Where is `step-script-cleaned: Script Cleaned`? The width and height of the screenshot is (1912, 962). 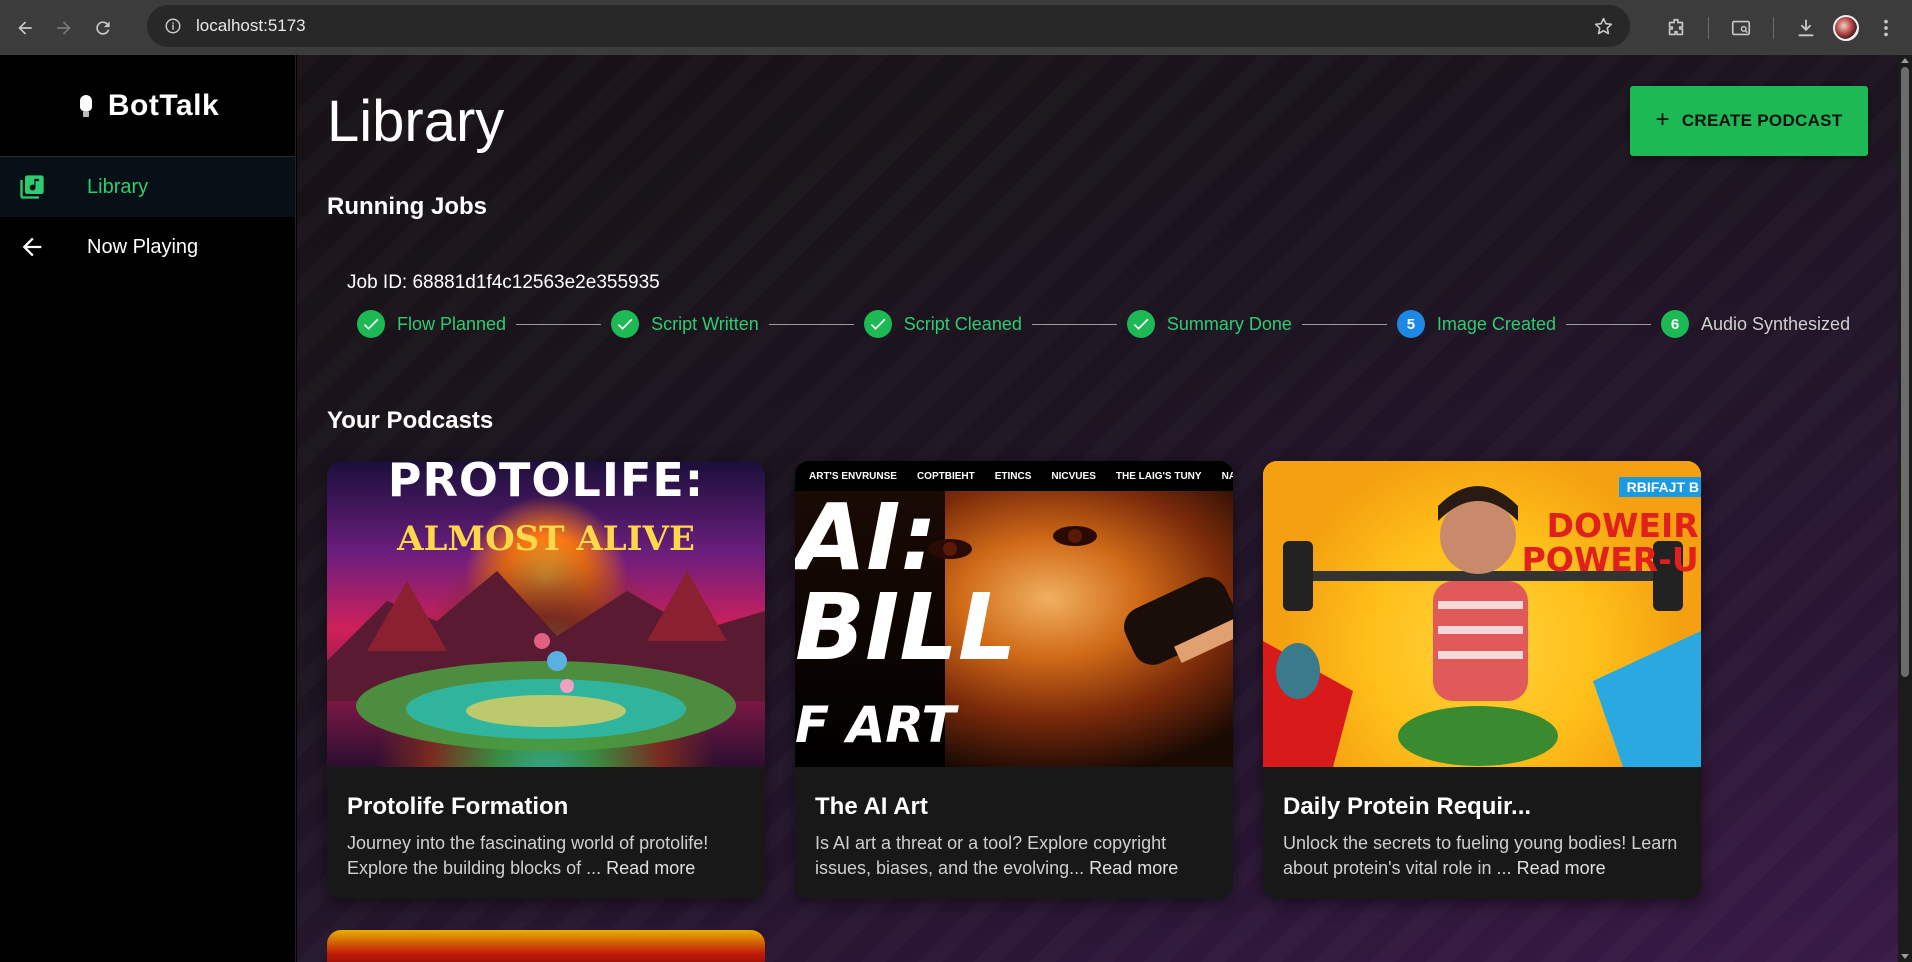
step-script-cleaned: Script Cleaned is located at coordinates (942, 324).